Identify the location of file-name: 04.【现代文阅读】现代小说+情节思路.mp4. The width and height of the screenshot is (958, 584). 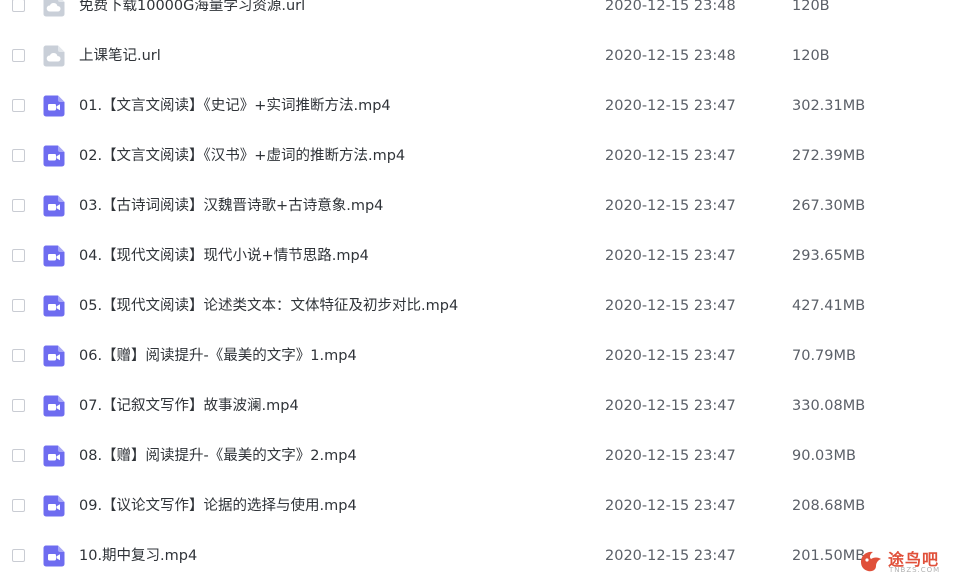
(224, 256).